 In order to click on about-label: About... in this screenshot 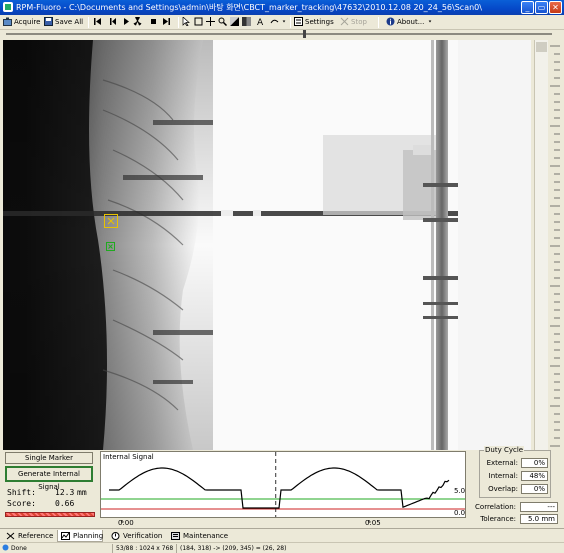, I will do `click(411, 22)`.